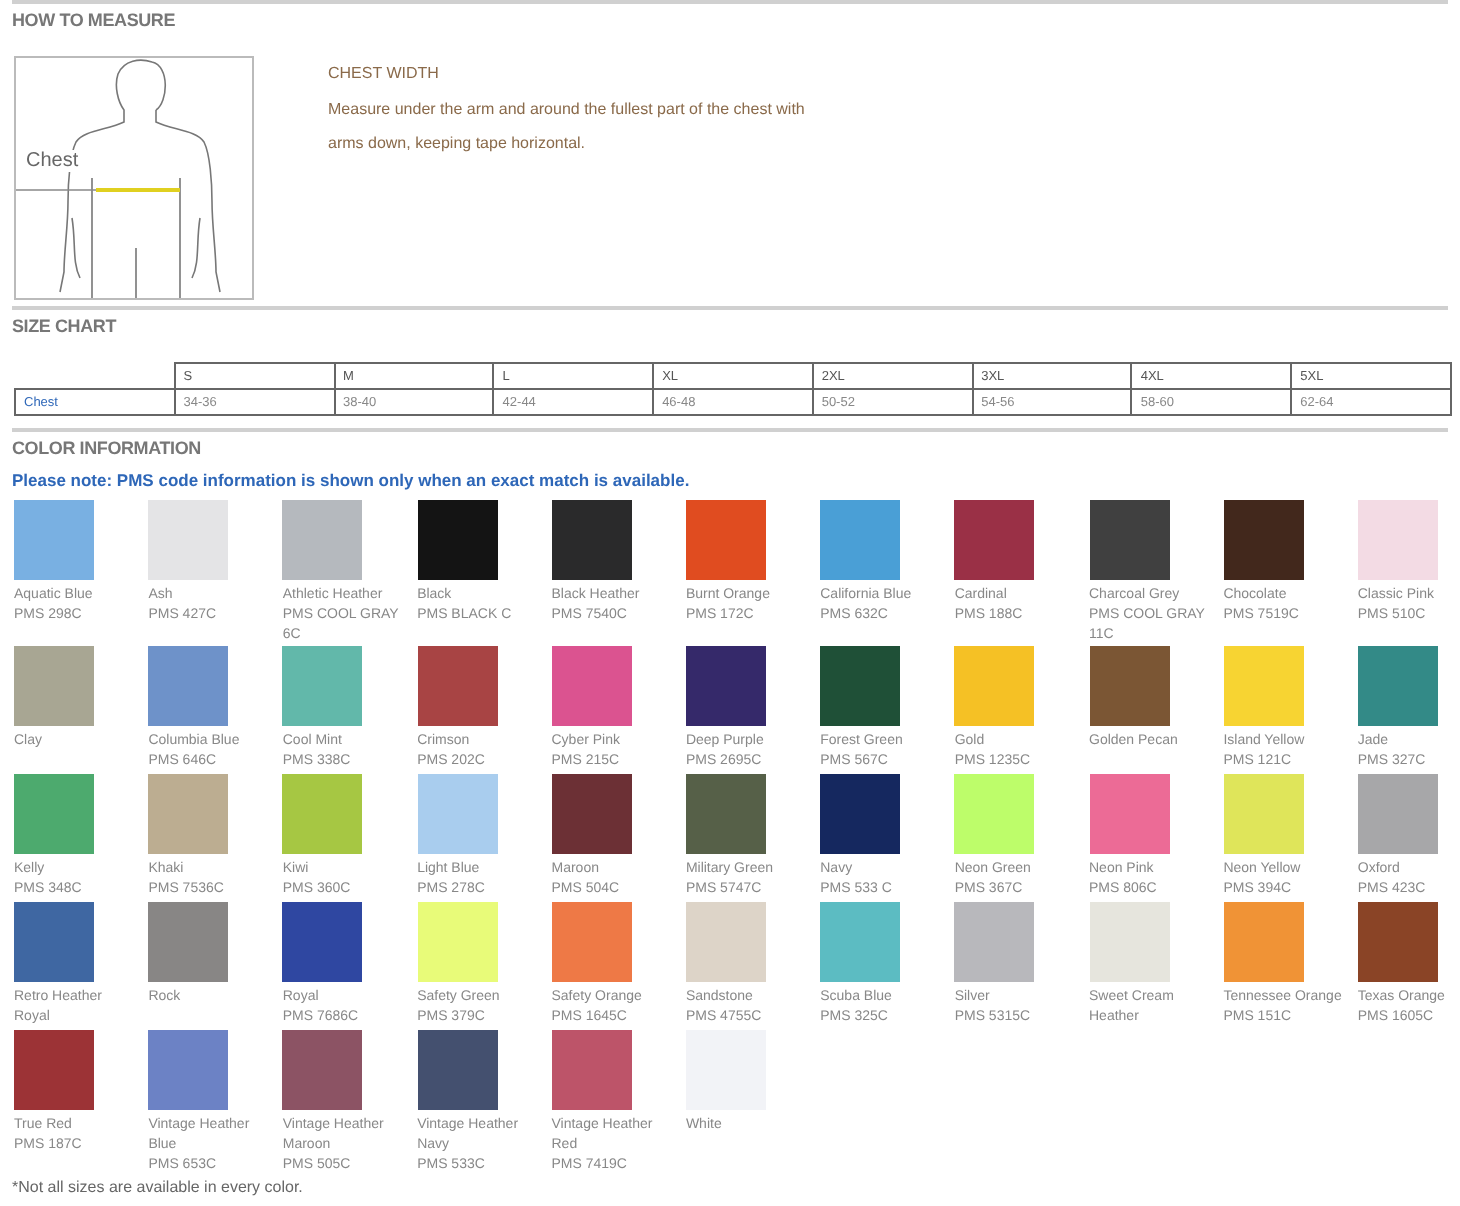 Image resolution: width=1460 pixels, height=1206 pixels. I want to click on section-heading: COLOR INFORMATION, so click(107, 448).